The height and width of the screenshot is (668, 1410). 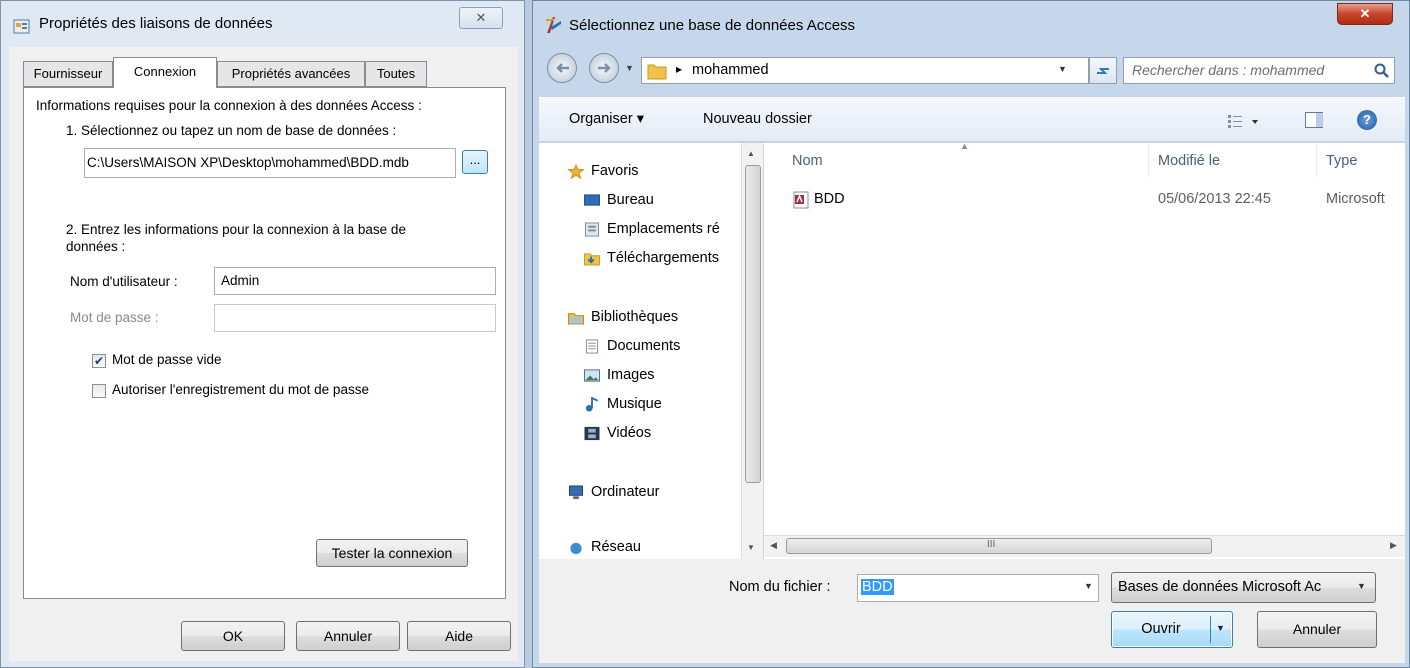 I want to click on file-list-horizontal-scrollbar: ◀ III ▶, so click(x=1084, y=546).